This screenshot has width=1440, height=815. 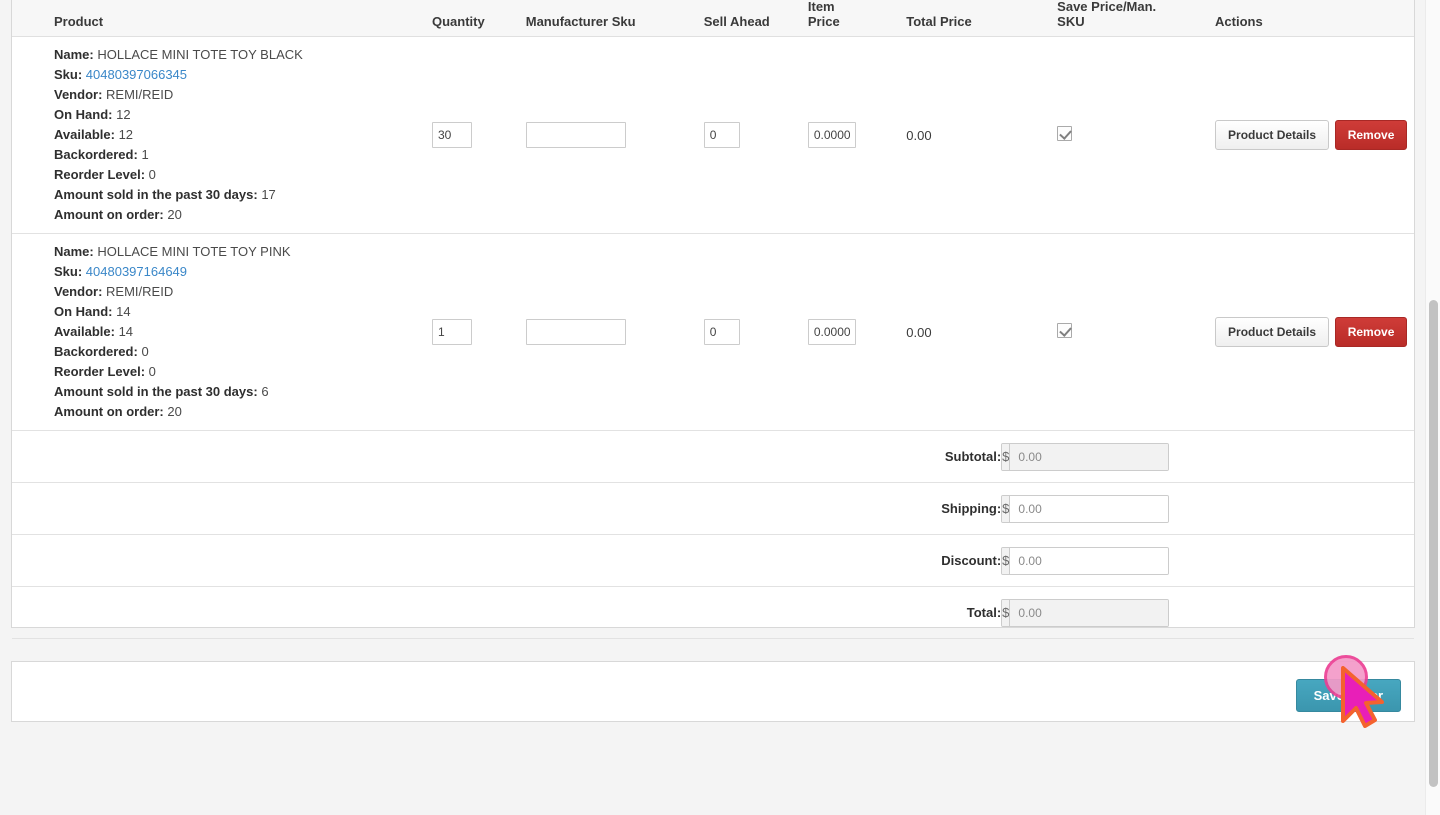 What do you see at coordinates (268, 194) in the screenshot?
I see `product-sold-30-value: 17` at bounding box center [268, 194].